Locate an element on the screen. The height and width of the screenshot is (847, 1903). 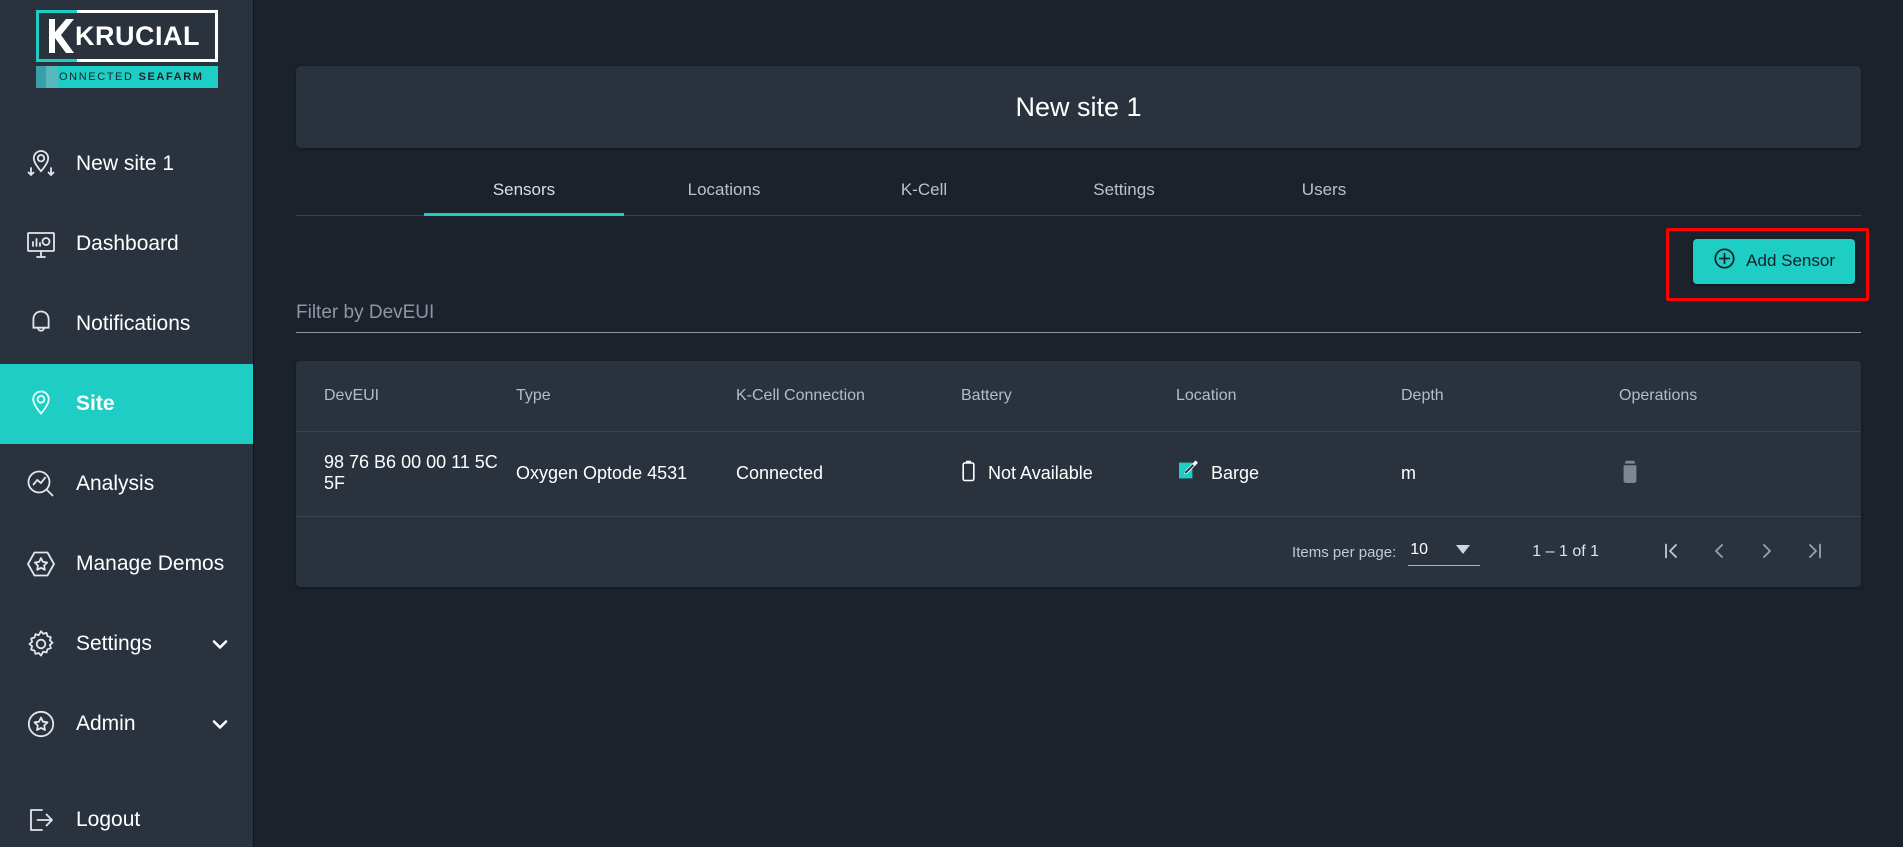
sidebar-item-label: Settings is located at coordinates (114, 643).